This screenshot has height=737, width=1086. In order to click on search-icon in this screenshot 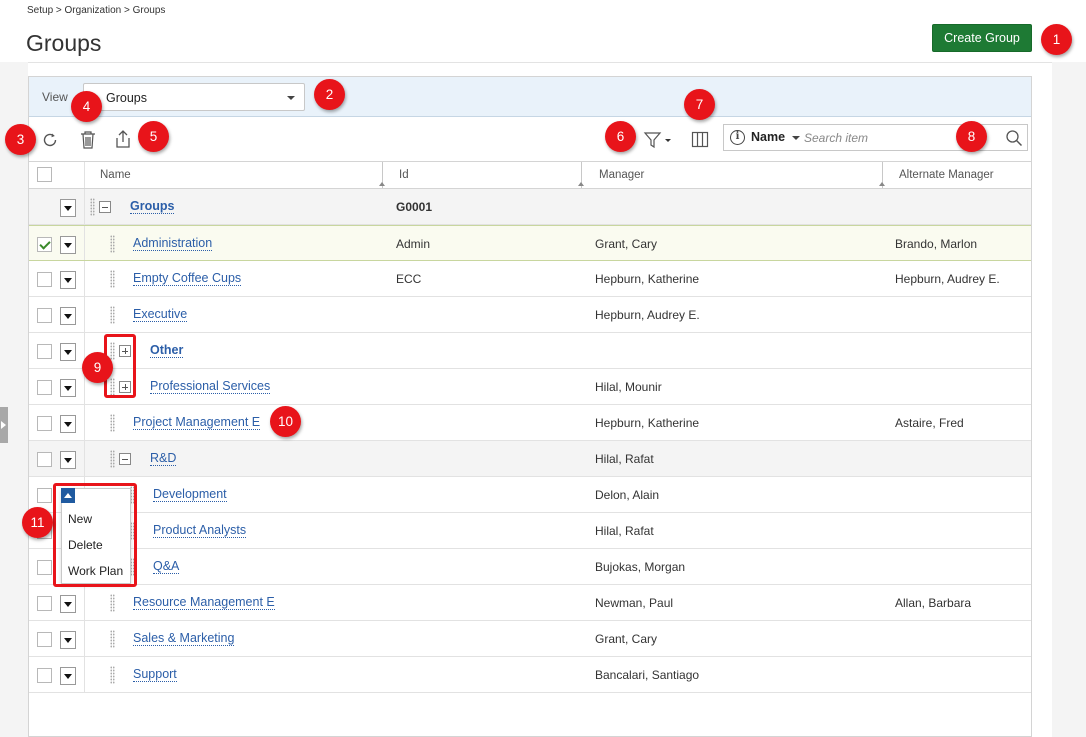, I will do `click(1014, 138)`.